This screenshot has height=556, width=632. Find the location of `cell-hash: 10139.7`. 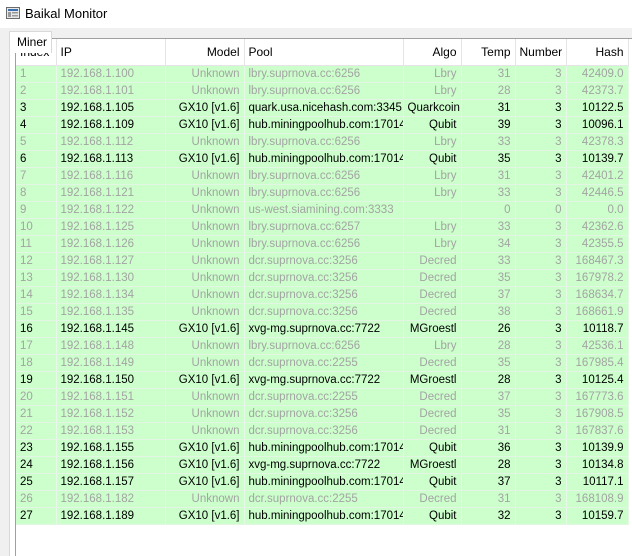

cell-hash: 10139.7 is located at coordinates (597, 159).